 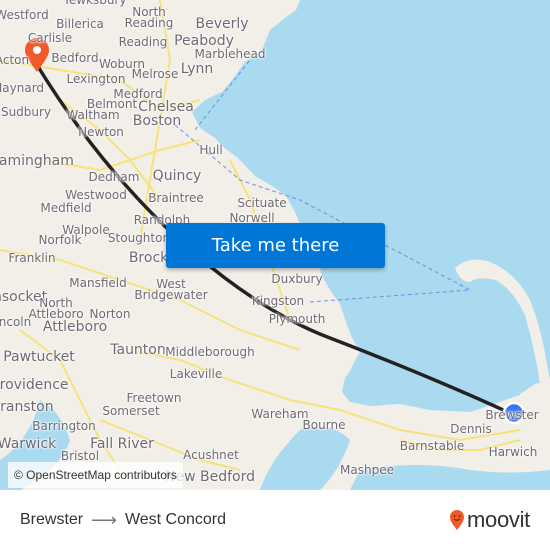 What do you see at coordinates (275, 520) in the screenshot?
I see `footer: Brewster ⟶ West Concord moovit` at bounding box center [275, 520].